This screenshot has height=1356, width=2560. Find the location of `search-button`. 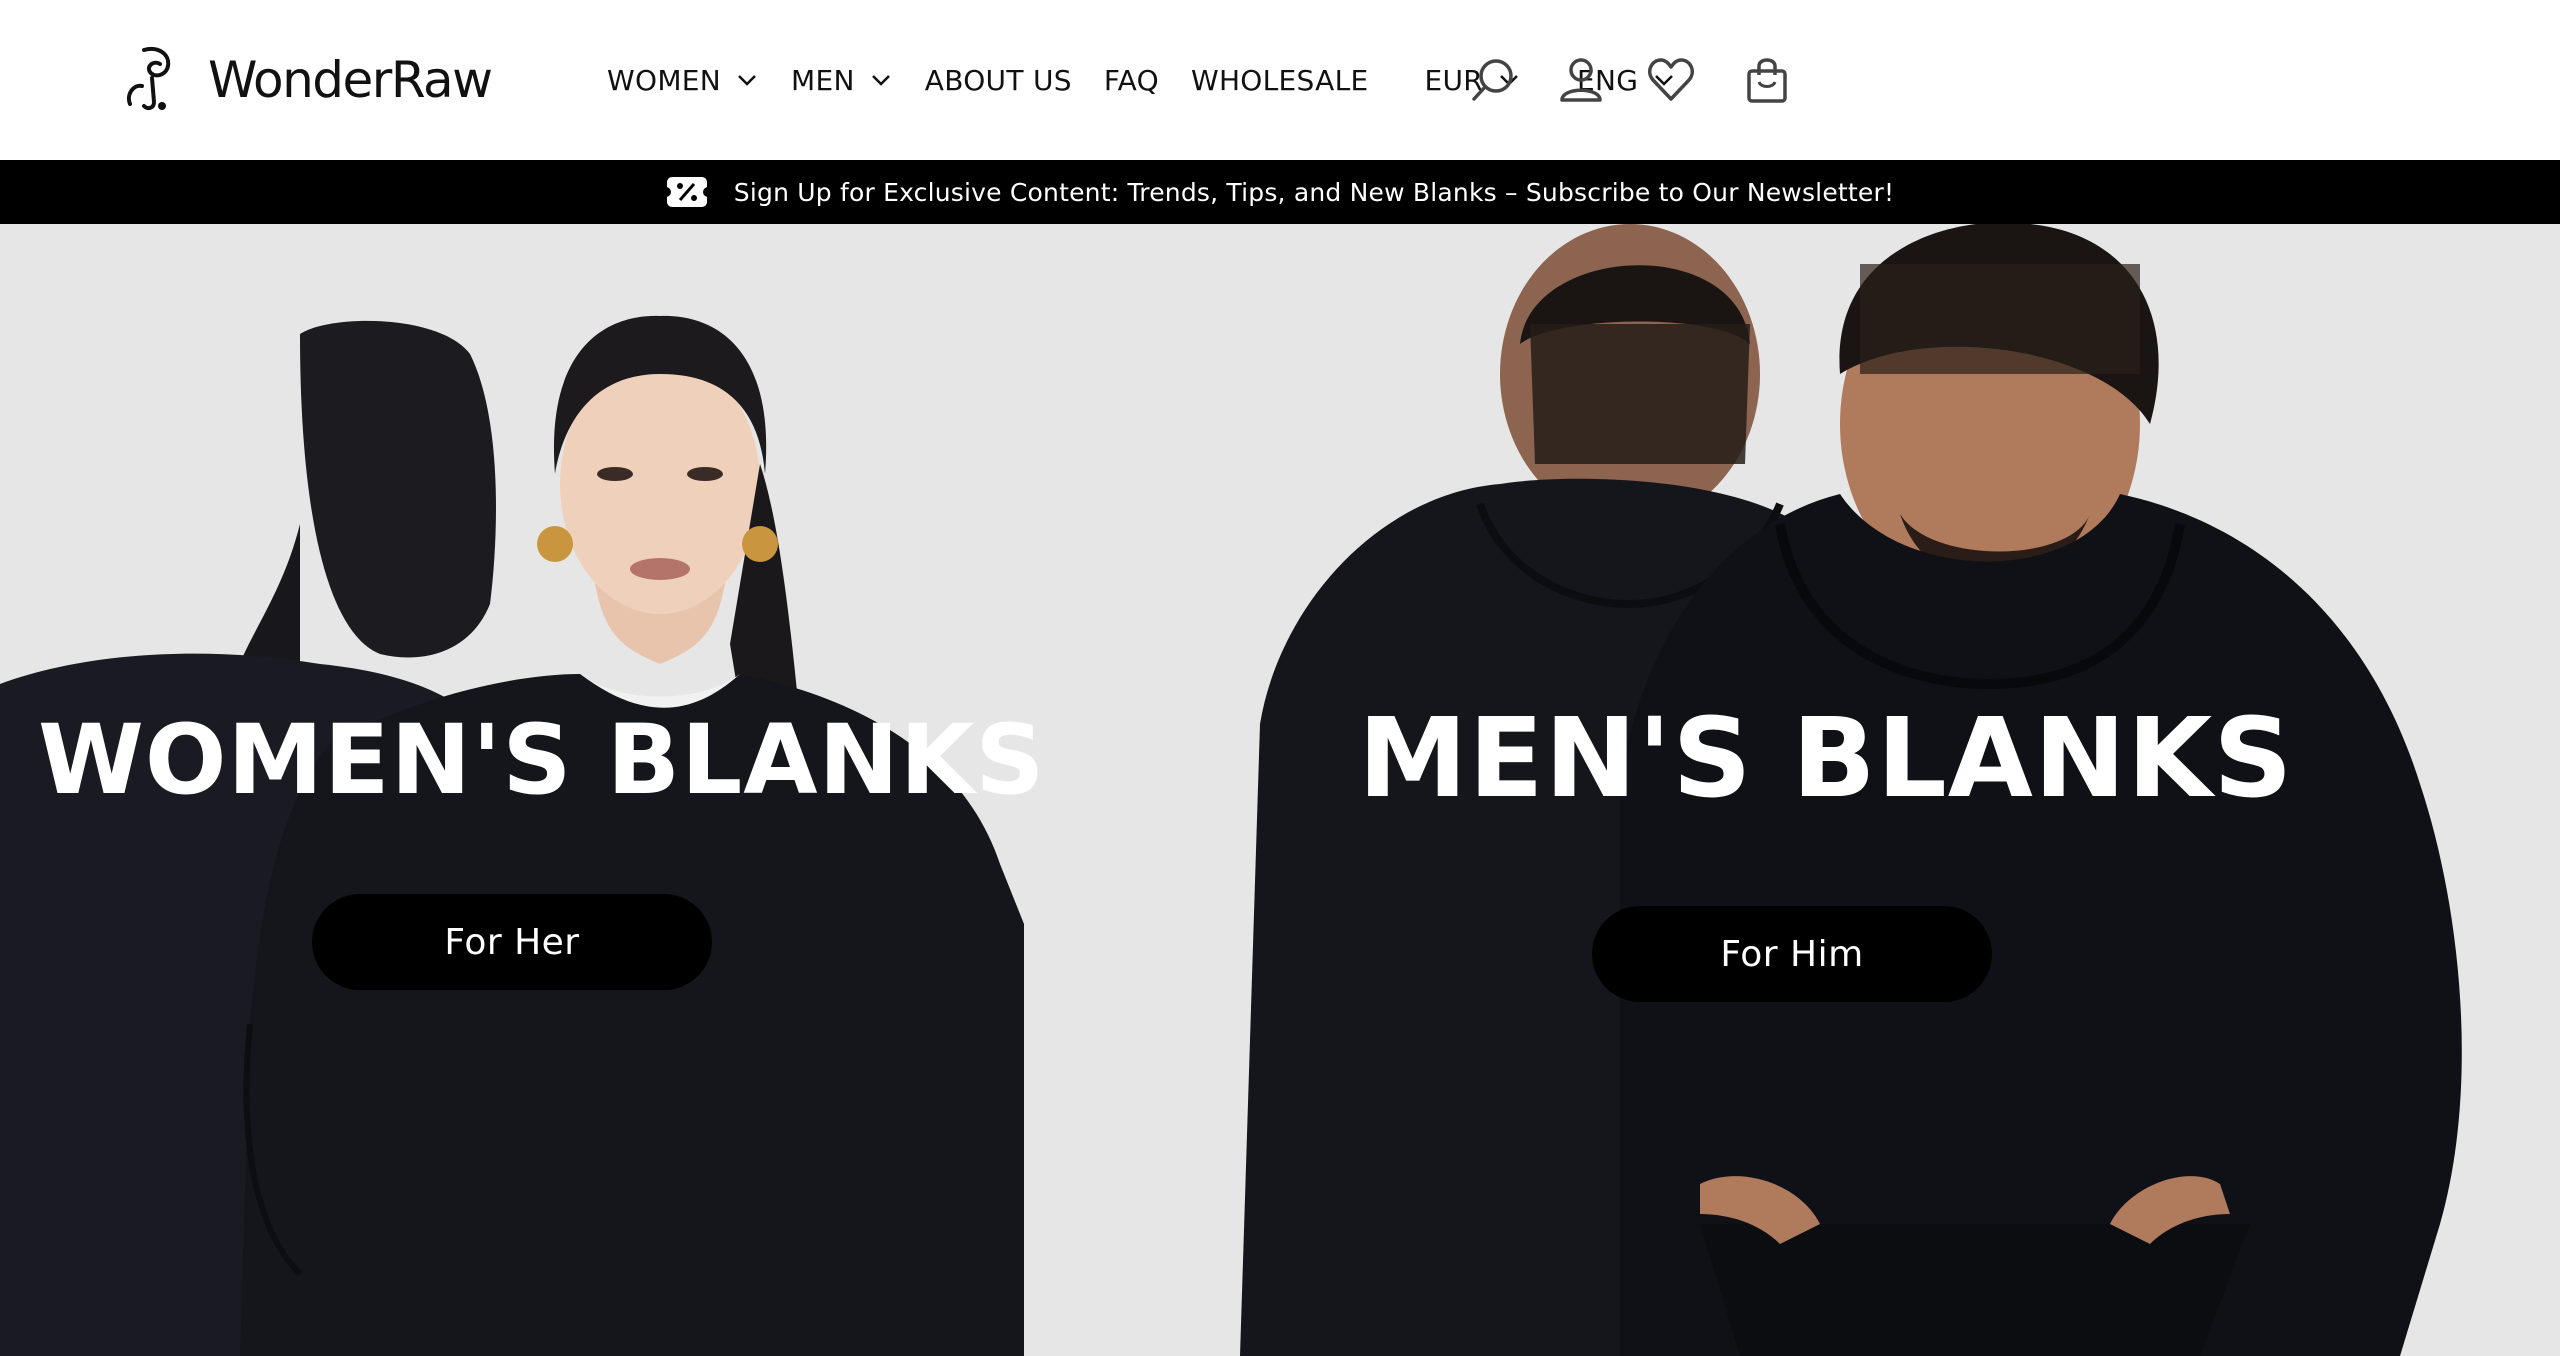

search-button is located at coordinates (1493, 80).